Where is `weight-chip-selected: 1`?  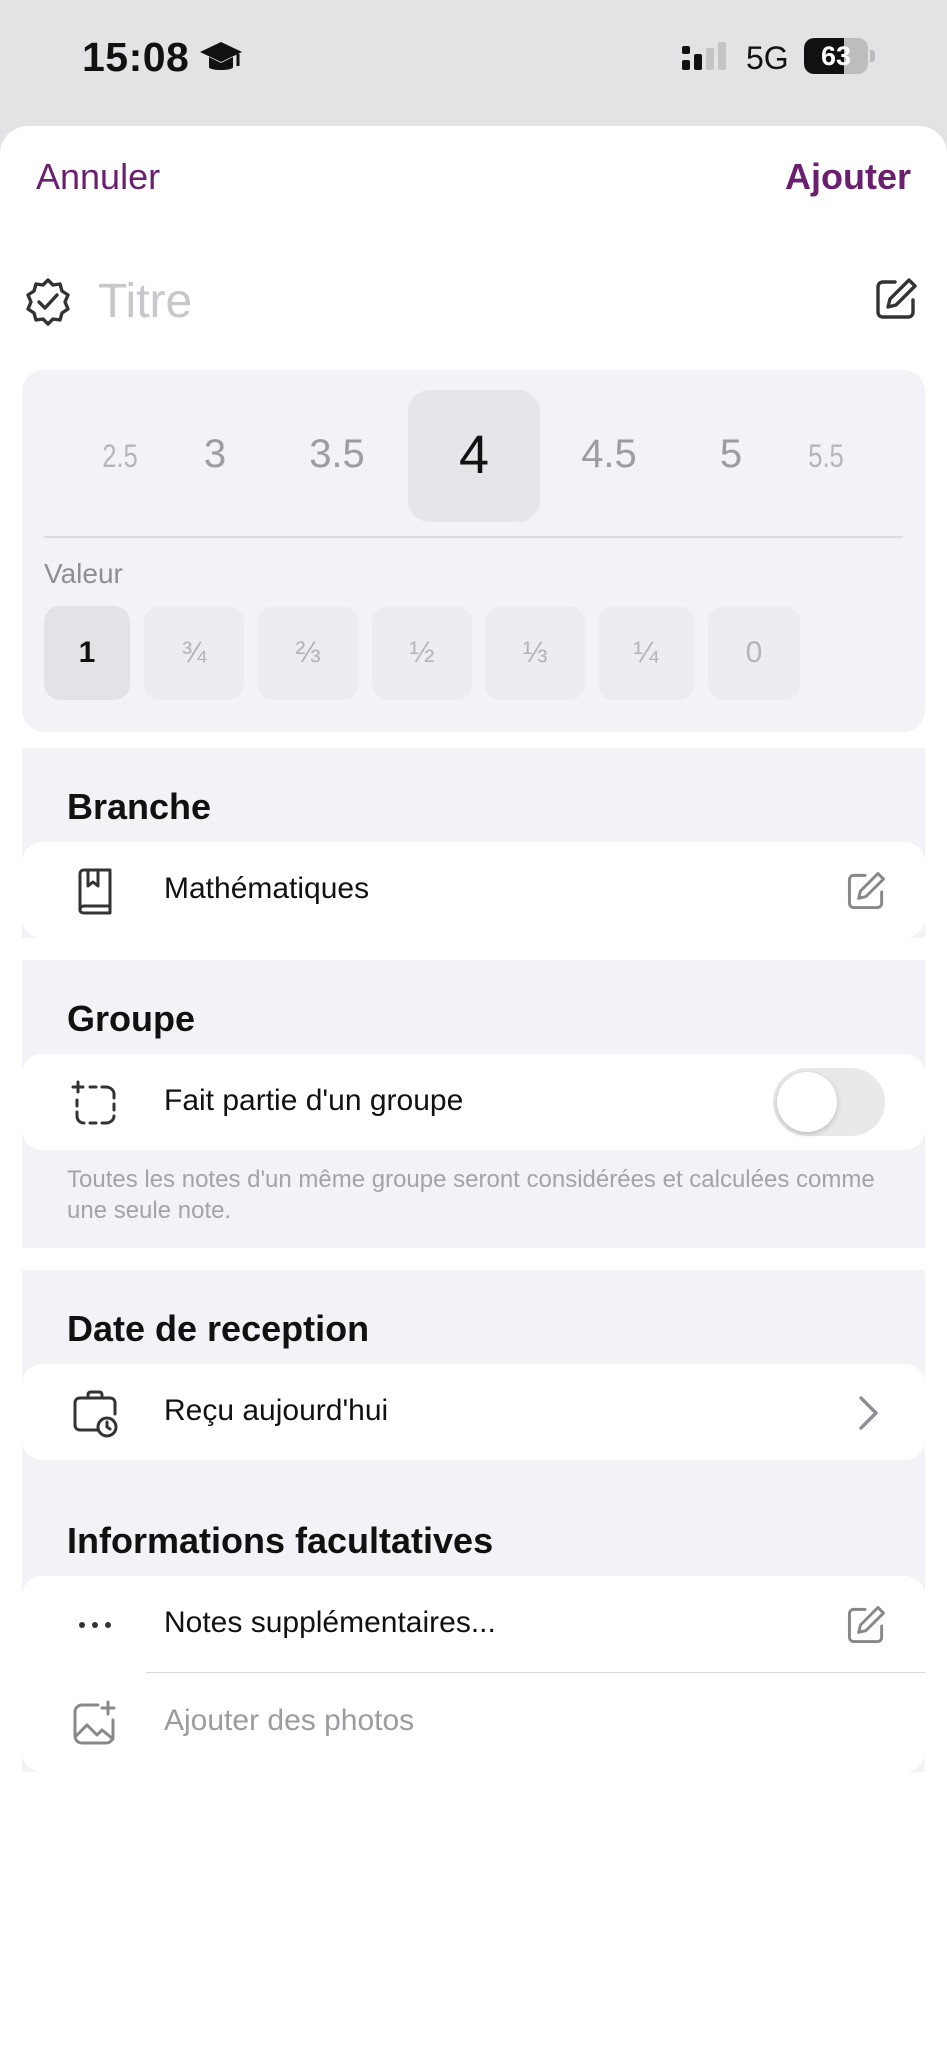
weight-chip-selected: 1 is located at coordinates (87, 653).